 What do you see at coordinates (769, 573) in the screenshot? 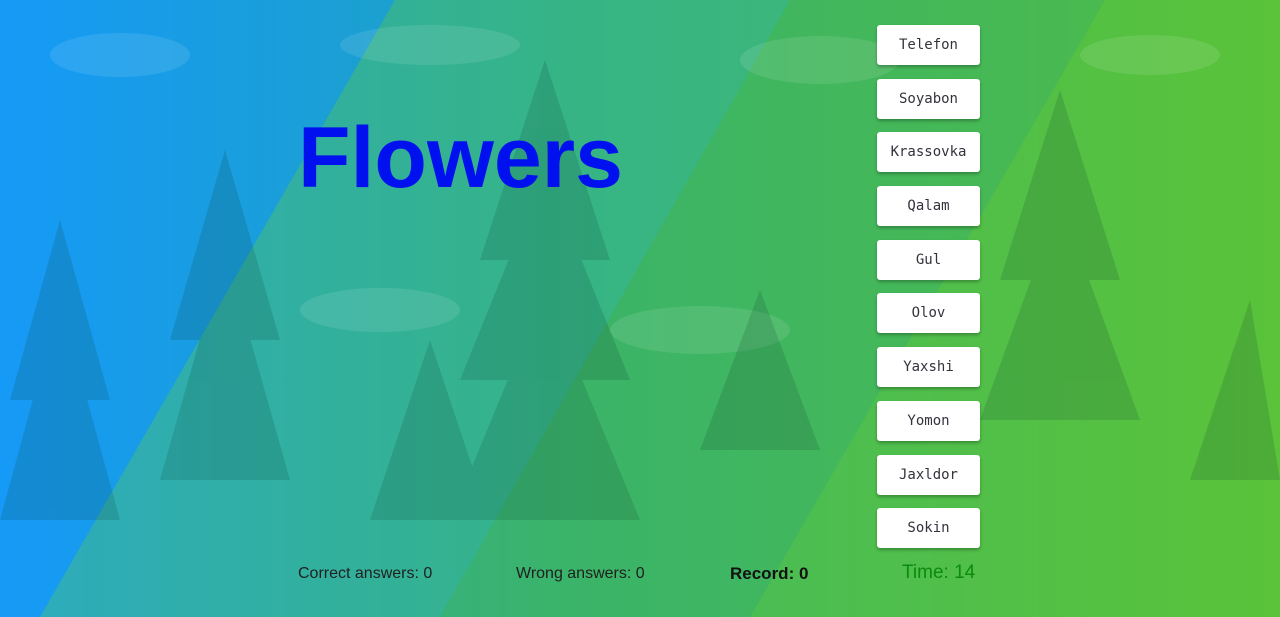
I see `record-score: Record: 0` at bounding box center [769, 573].